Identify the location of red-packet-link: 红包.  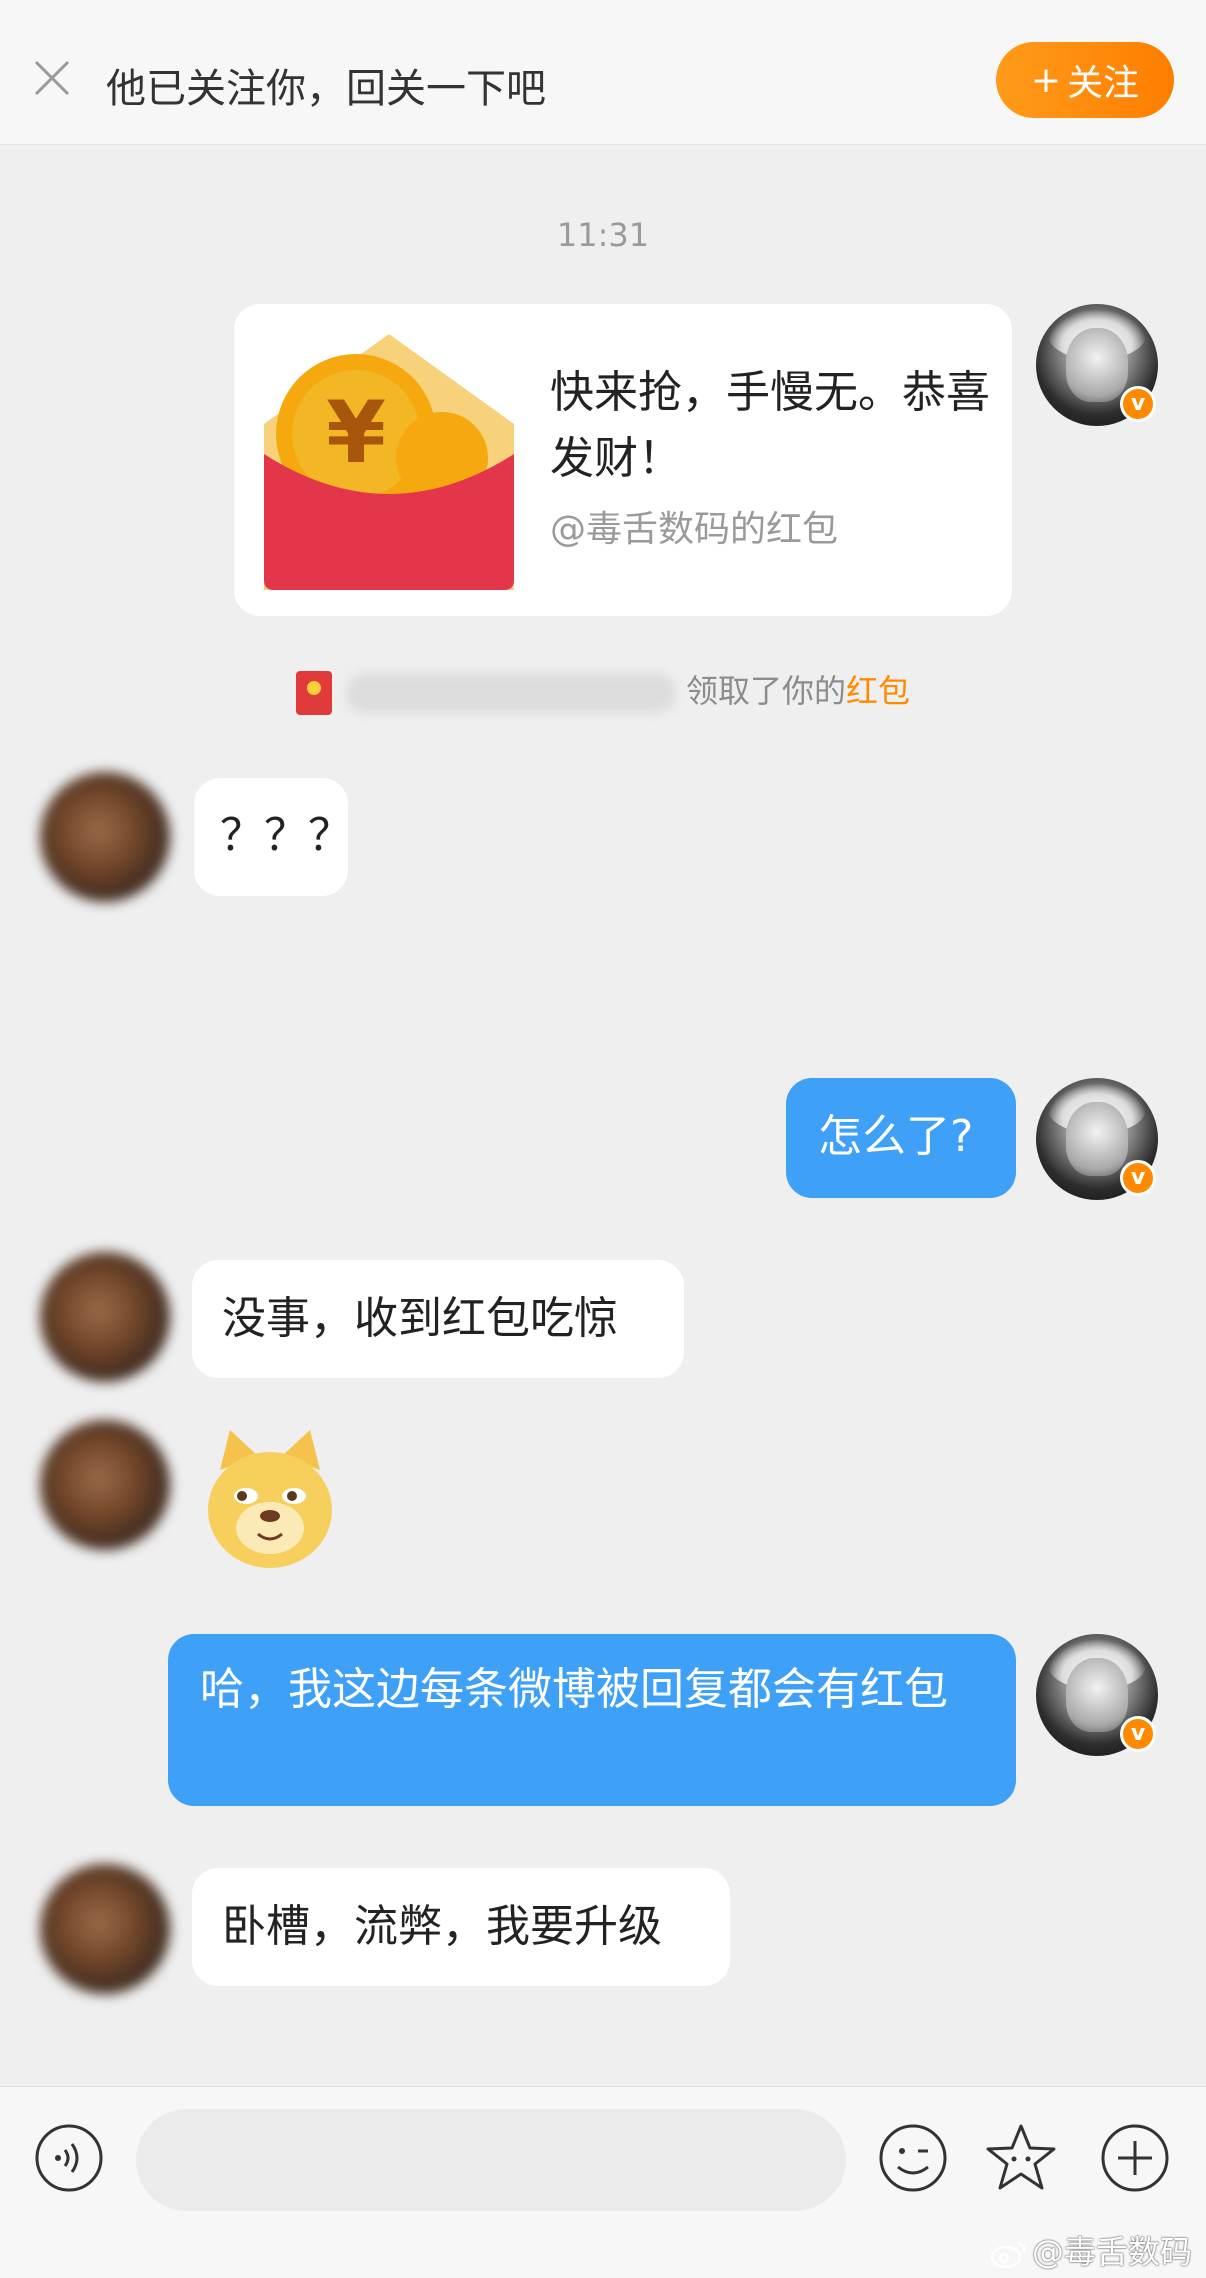
(878, 691).